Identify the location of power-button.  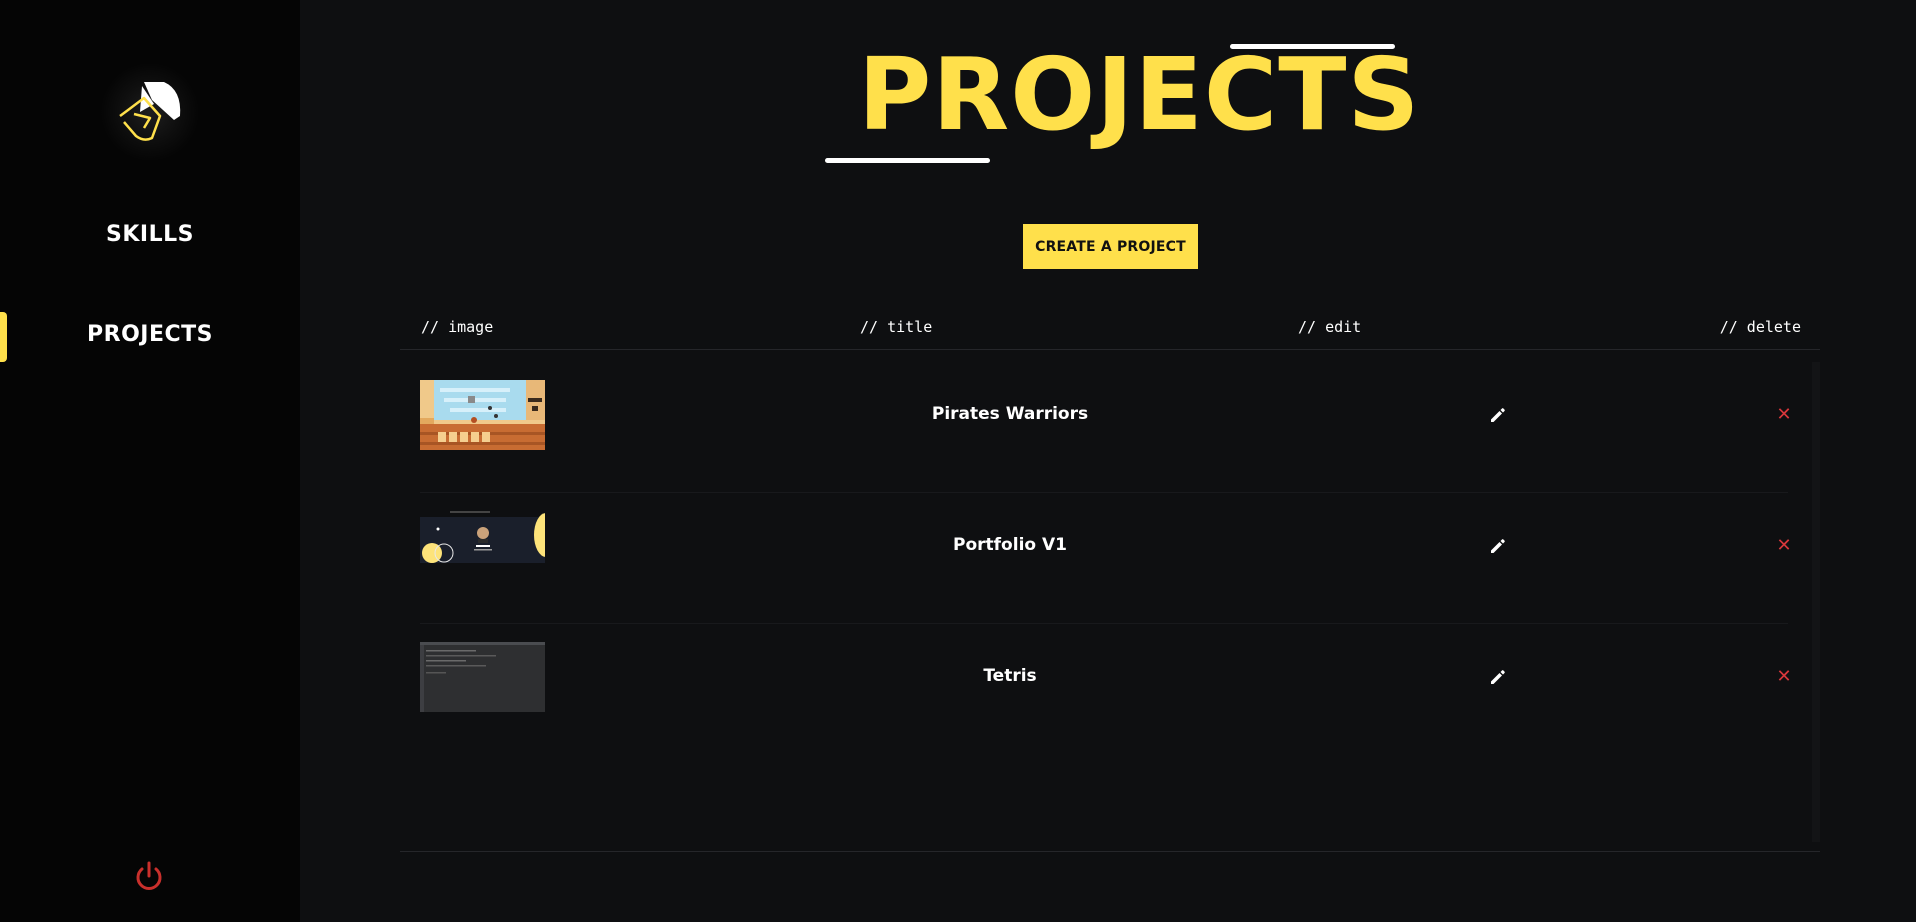
(149, 877).